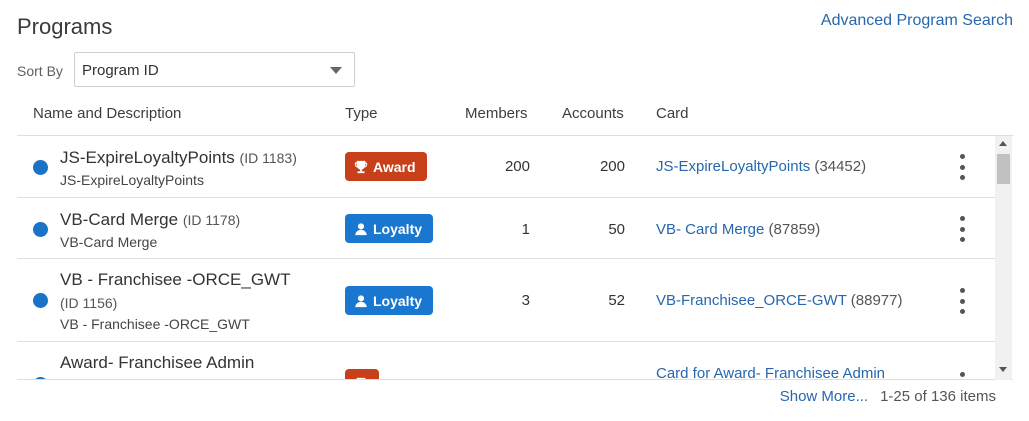 This screenshot has height=421, width=1029. I want to click on program-description: JS-ExpireLoyaltyPoints, so click(132, 180).